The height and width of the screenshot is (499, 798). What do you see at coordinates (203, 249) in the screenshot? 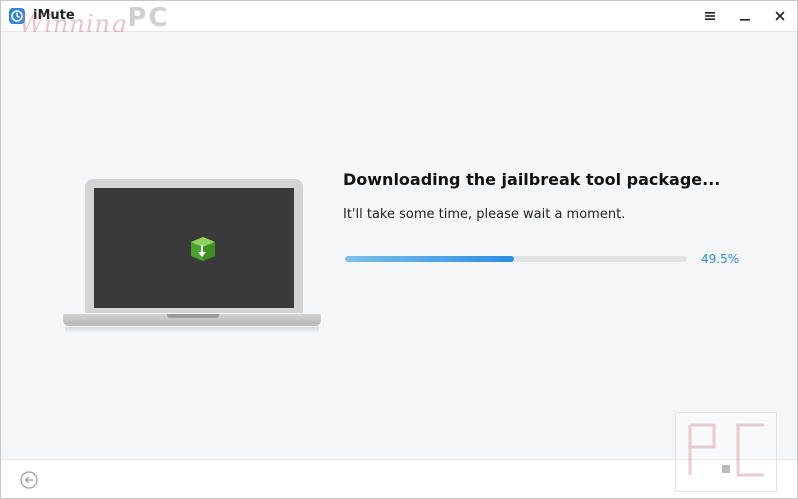
I see `download-package-icon` at bounding box center [203, 249].